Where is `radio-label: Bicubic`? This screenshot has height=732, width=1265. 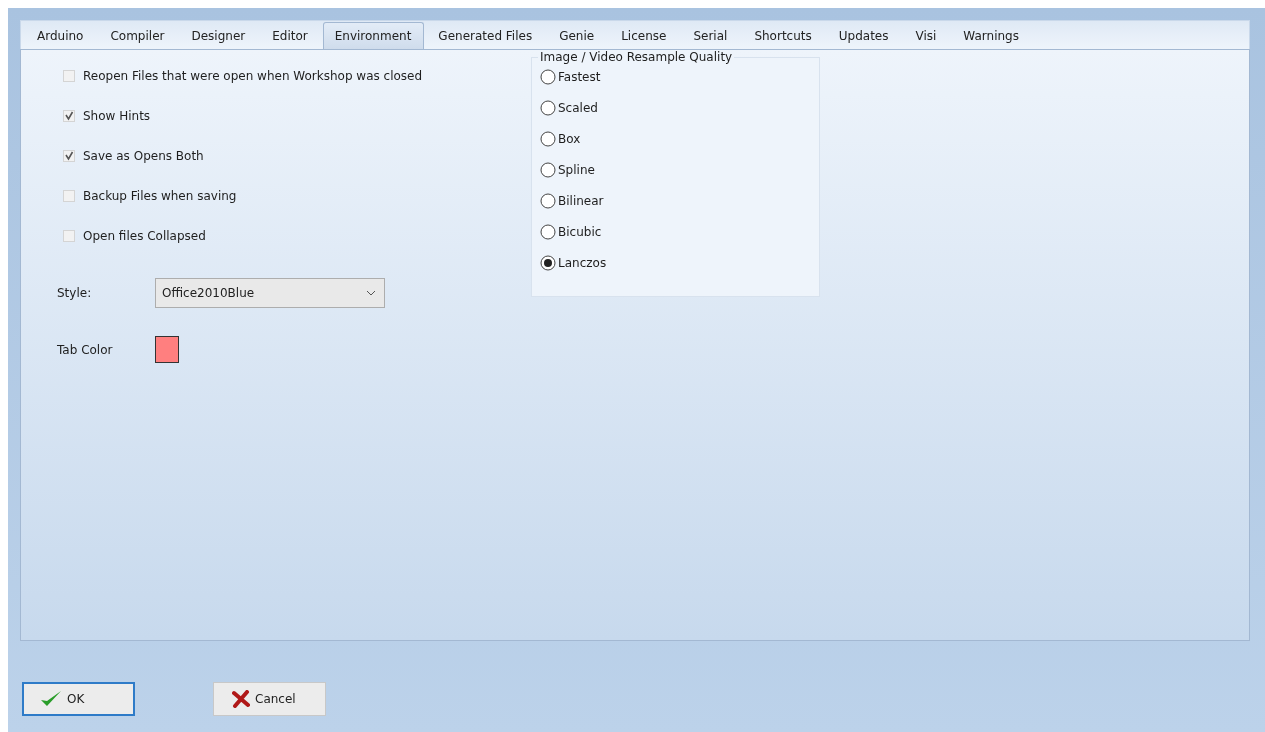 radio-label: Bicubic is located at coordinates (580, 231).